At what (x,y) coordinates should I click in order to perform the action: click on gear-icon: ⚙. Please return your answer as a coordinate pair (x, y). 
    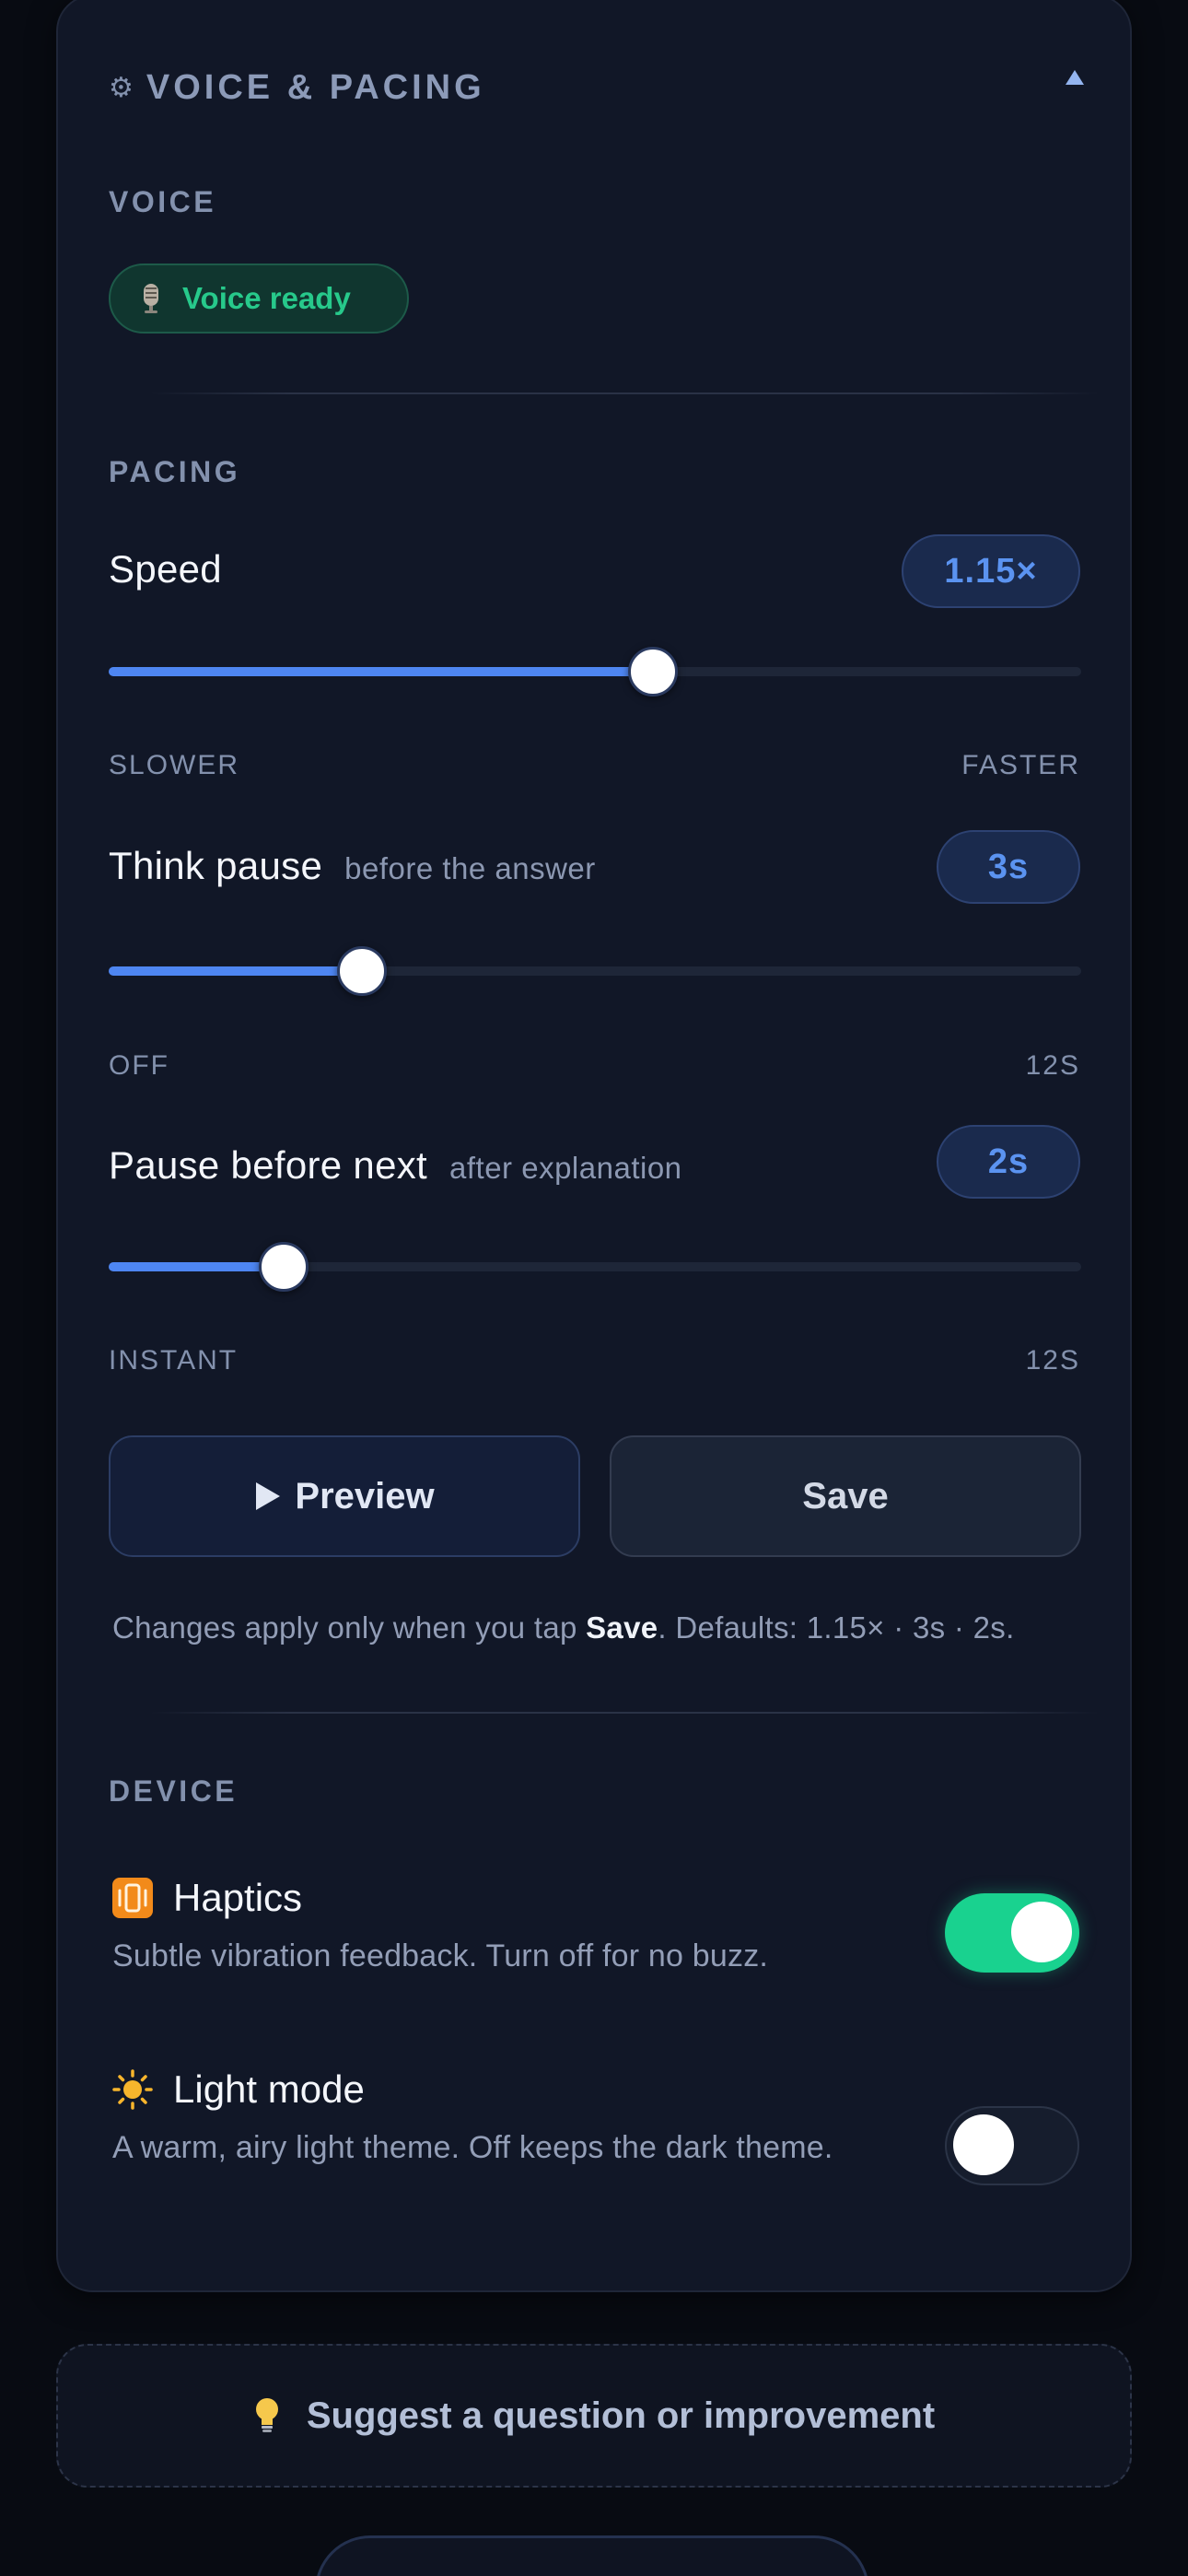
    Looking at the image, I should click on (121, 87).